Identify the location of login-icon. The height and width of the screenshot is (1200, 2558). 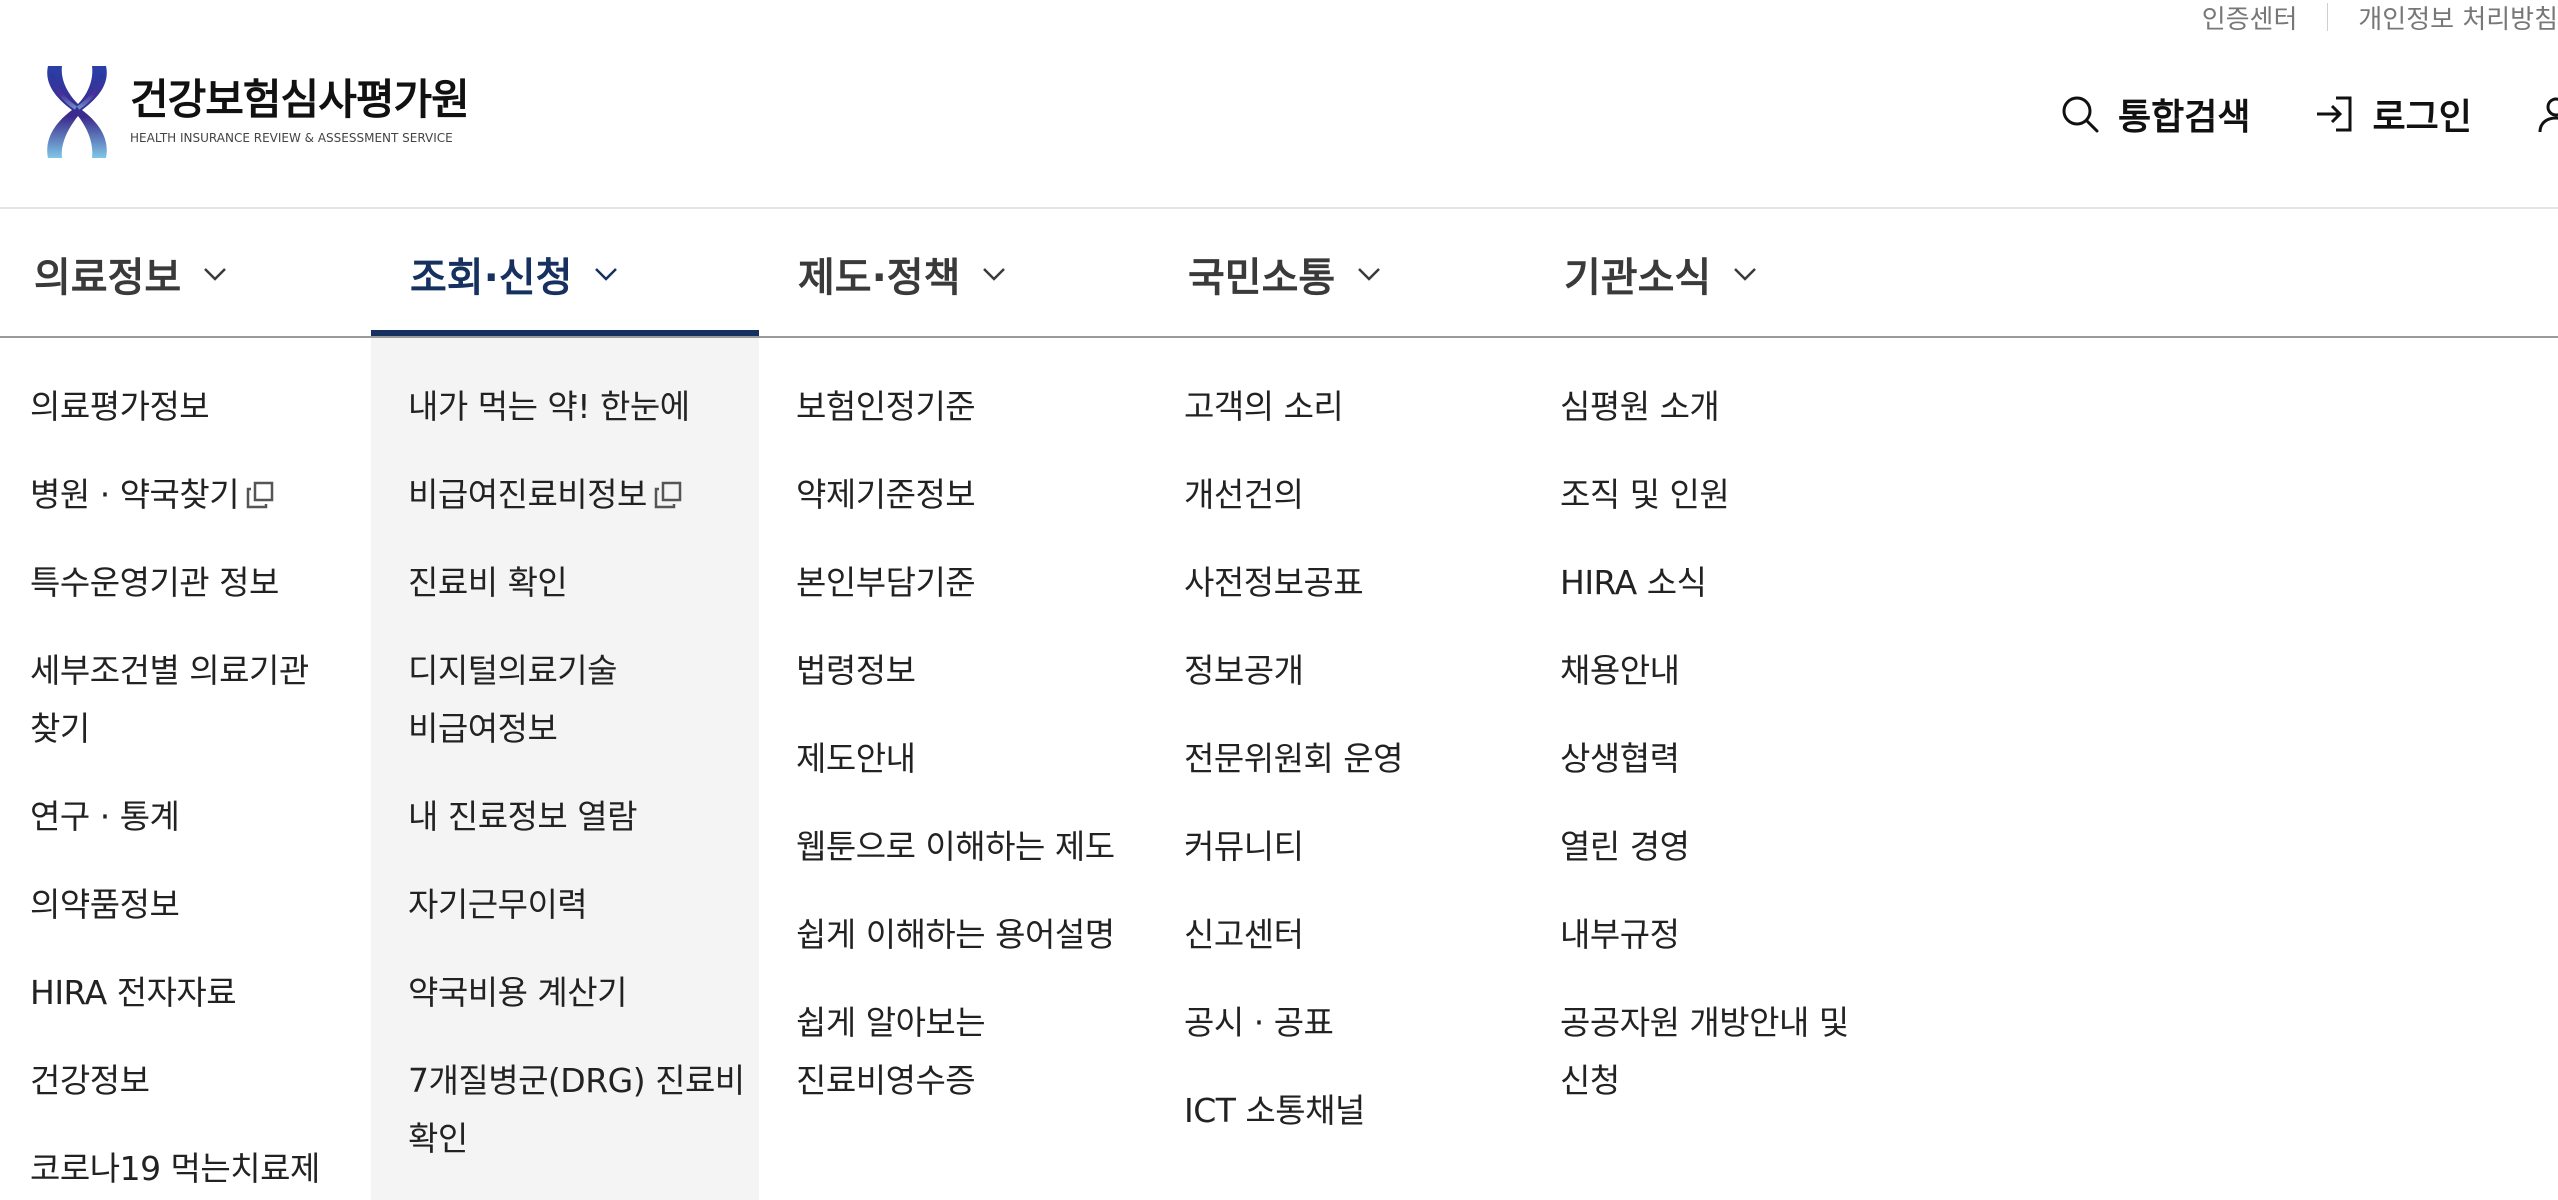
(2334, 114).